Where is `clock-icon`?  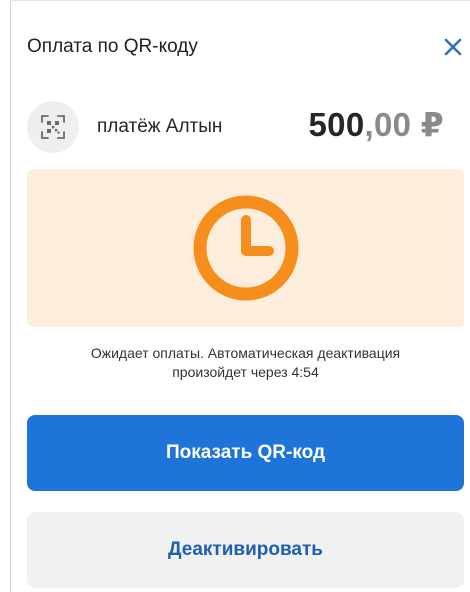 clock-icon is located at coordinates (245, 248).